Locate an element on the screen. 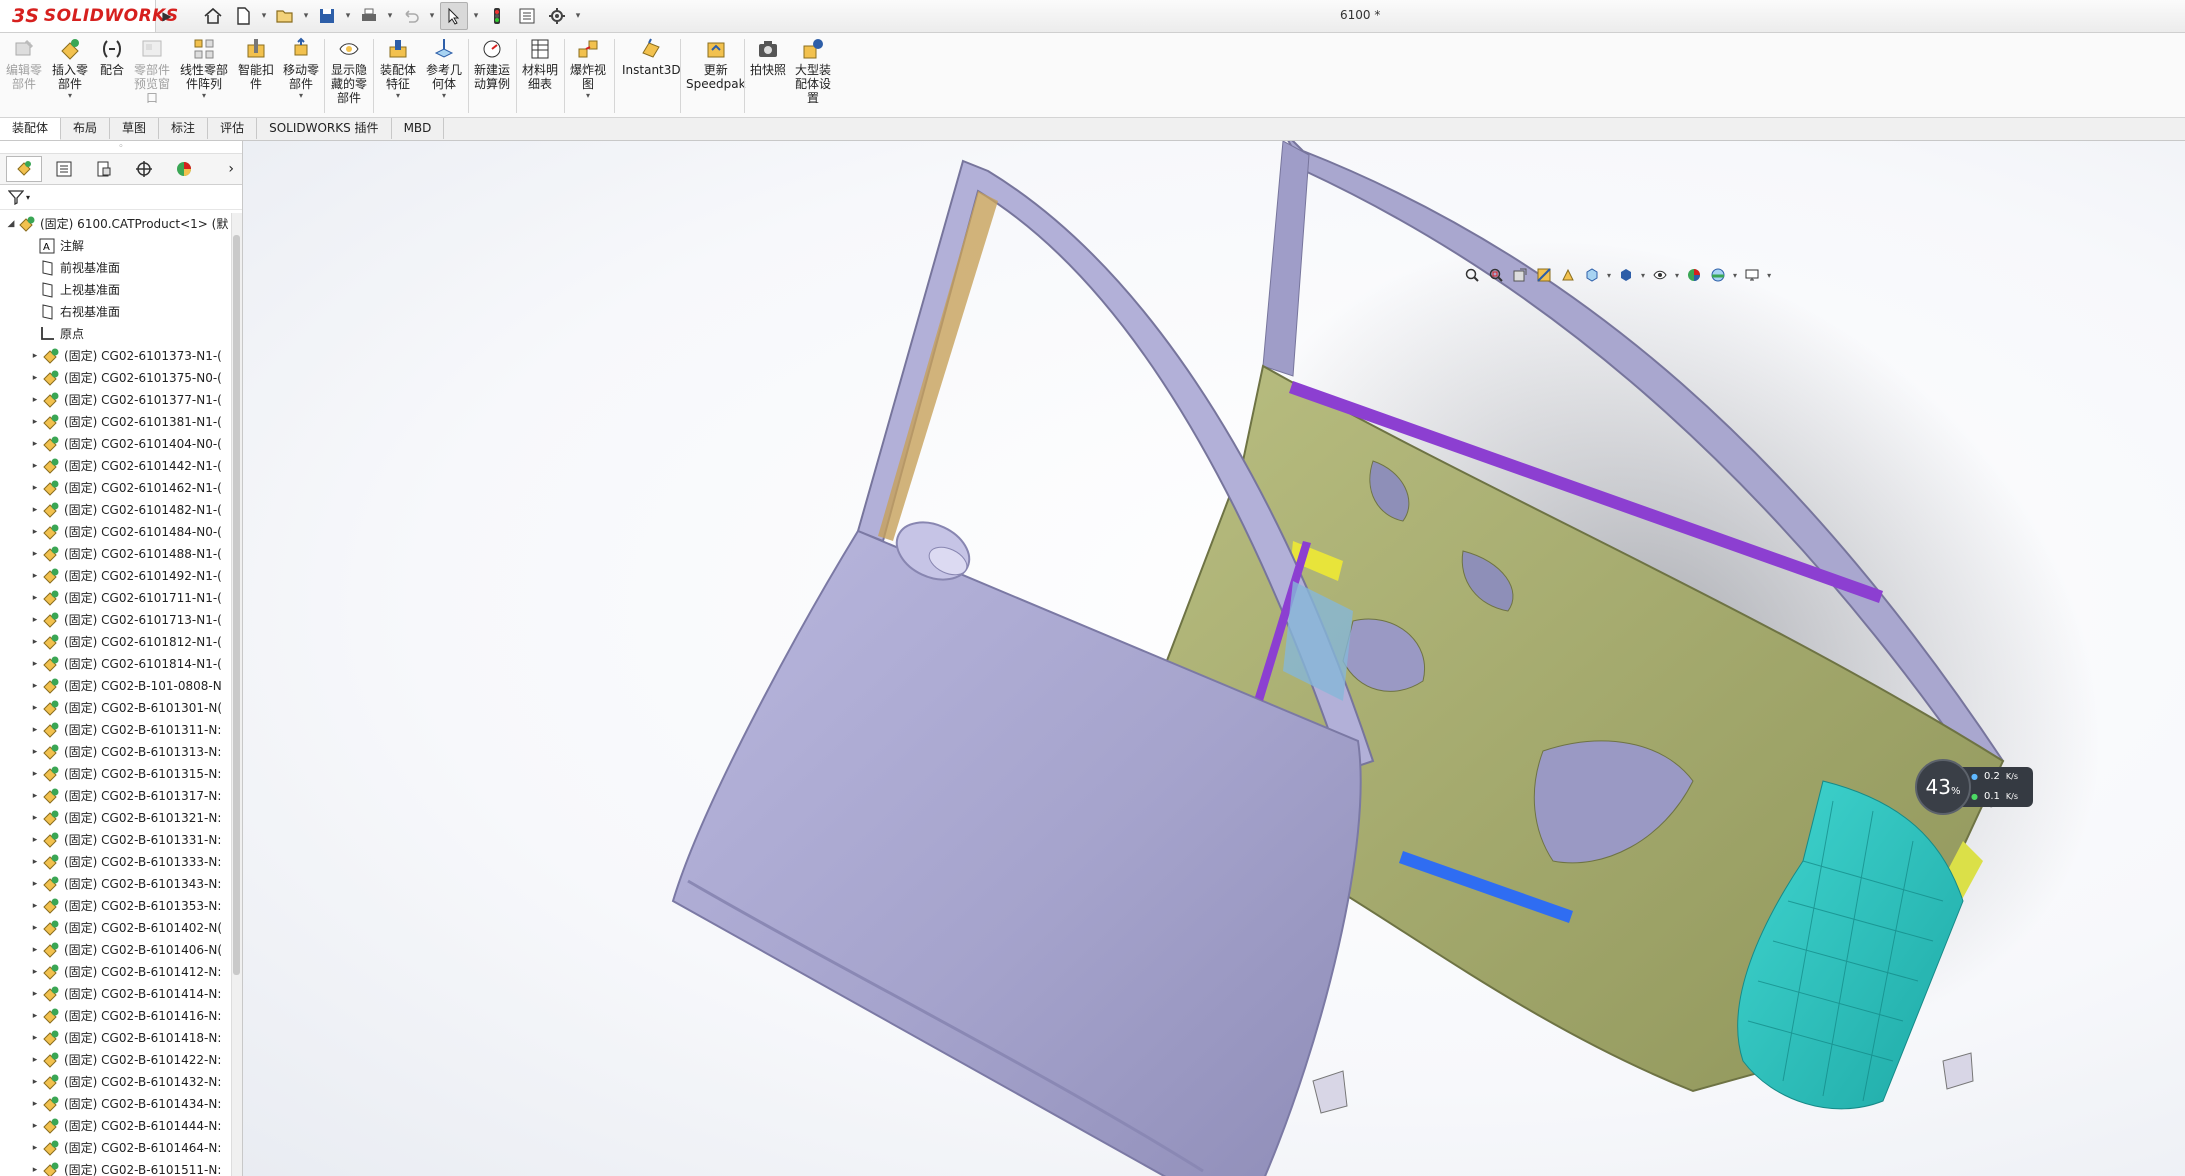 The height and width of the screenshot is (1176, 2185). instant3d-button: Instant3D is located at coordinates (651, 57).